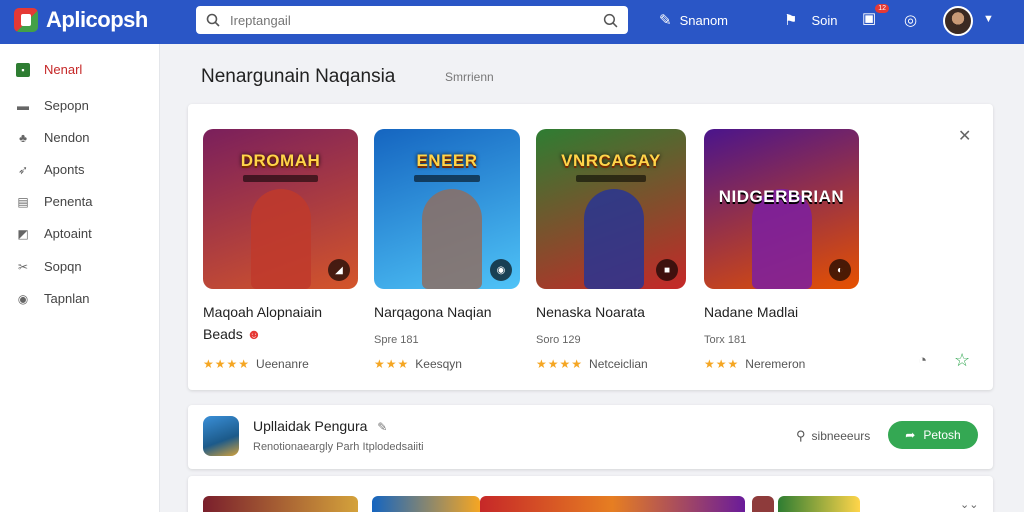 This screenshot has height=512, width=1024. I want to click on sidebar-item-chat: ◉ Tapnlan, so click(53, 298).